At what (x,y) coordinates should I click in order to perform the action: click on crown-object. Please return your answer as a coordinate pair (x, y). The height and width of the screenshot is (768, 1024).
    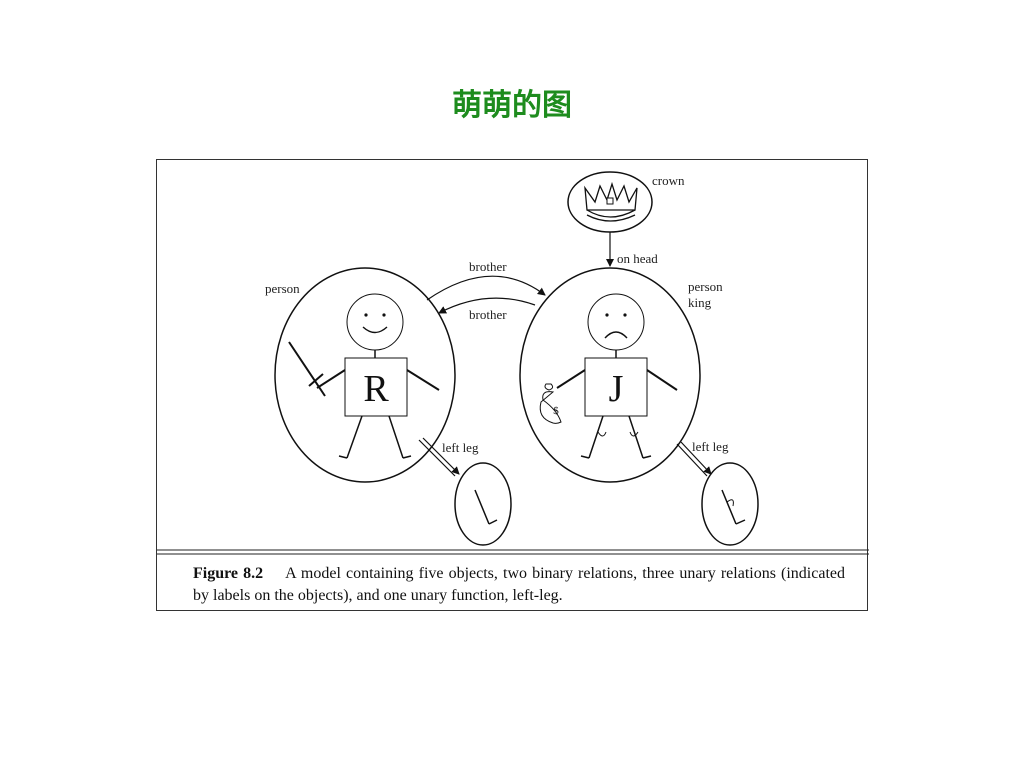
    Looking at the image, I should click on (610, 202).